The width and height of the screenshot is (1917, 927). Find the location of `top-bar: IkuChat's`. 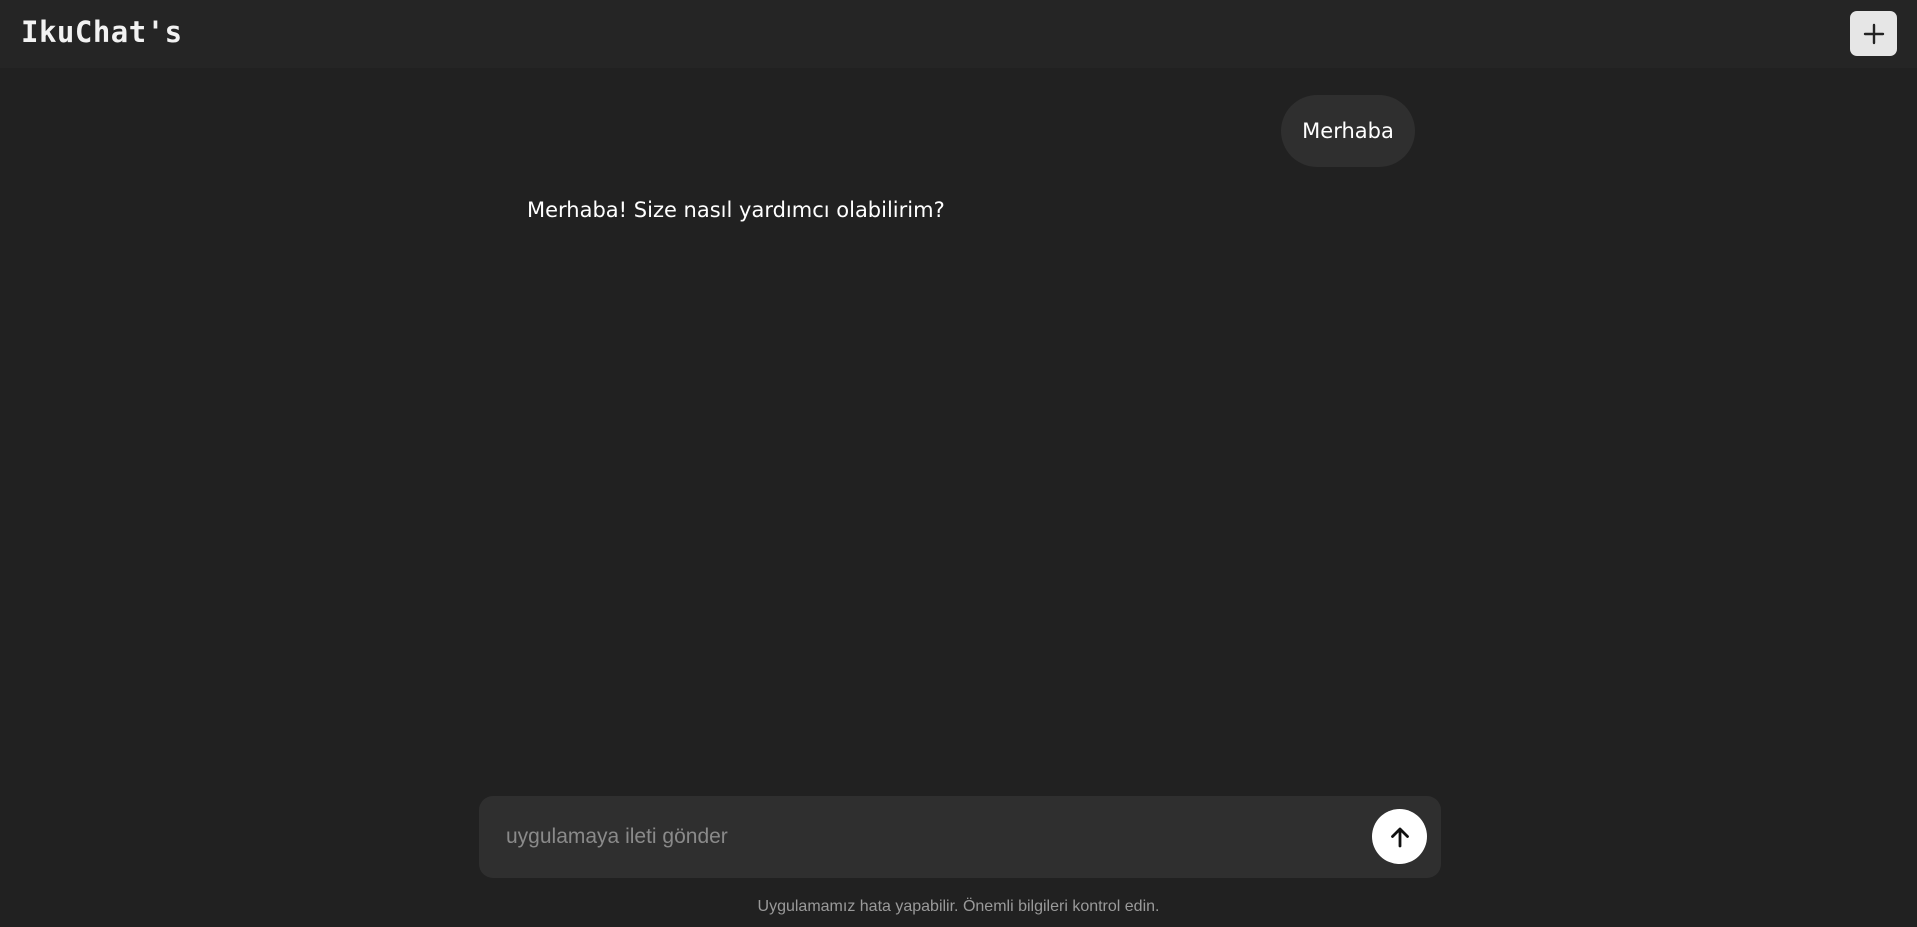

top-bar: IkuChat's is located at coordinates (958, 34).